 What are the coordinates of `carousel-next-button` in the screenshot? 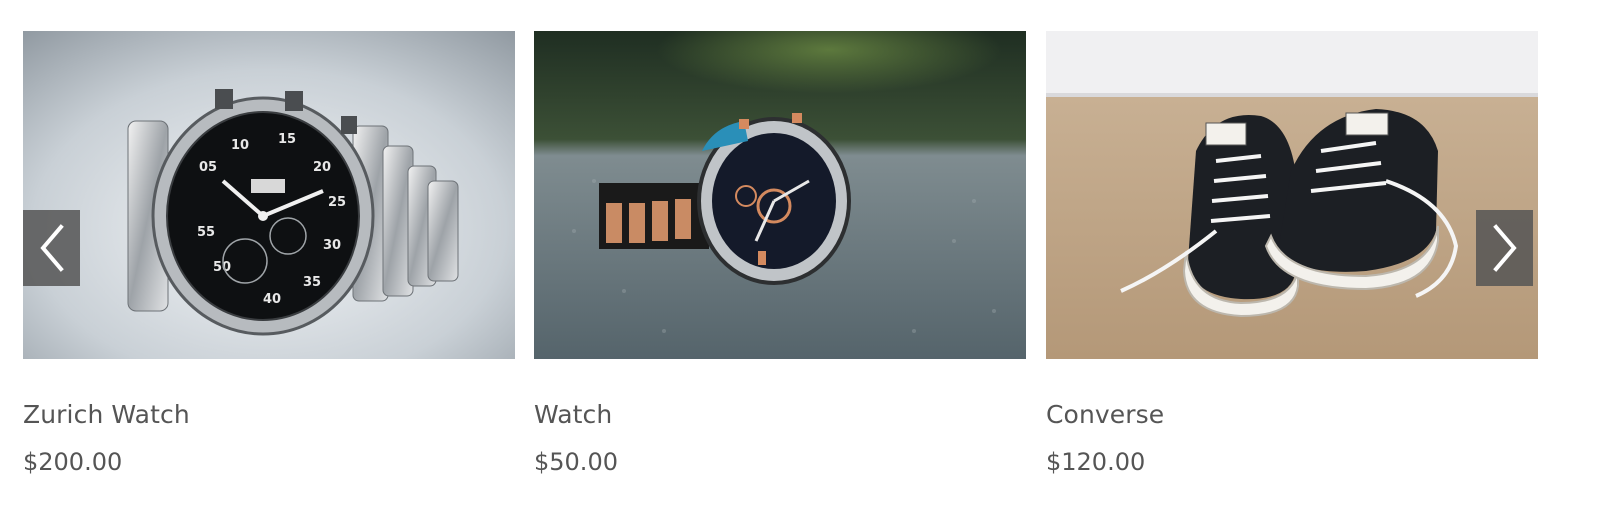 It's located at (1504, 248).